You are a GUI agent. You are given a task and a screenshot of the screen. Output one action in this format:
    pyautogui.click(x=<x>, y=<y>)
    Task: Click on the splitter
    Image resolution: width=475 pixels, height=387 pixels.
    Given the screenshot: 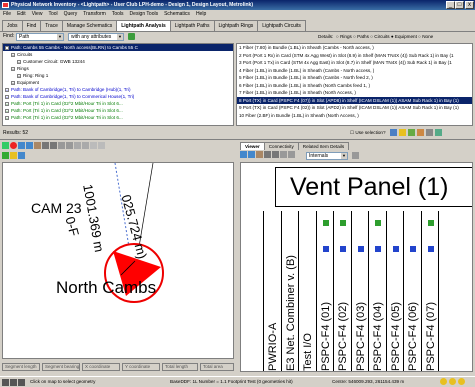 What is the action you would take?
    pyautogui.click(x=237, y=139)
    